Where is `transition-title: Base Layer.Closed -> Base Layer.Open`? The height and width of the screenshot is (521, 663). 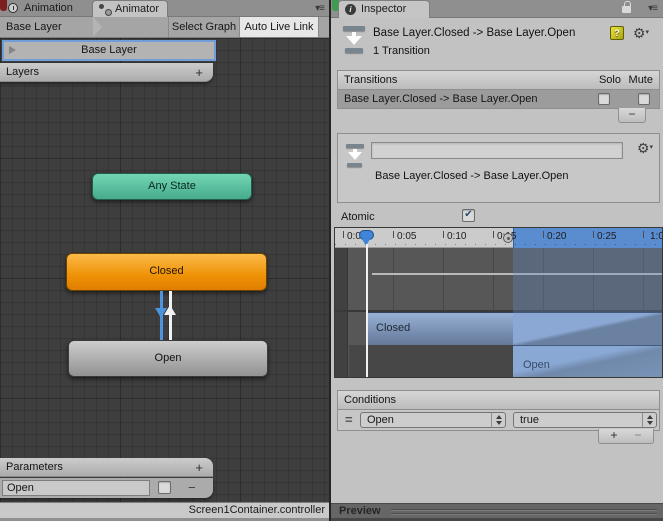 transition-title: Base Layer.Closed -> Base Layer.Open is located at coordinates (474, 33).